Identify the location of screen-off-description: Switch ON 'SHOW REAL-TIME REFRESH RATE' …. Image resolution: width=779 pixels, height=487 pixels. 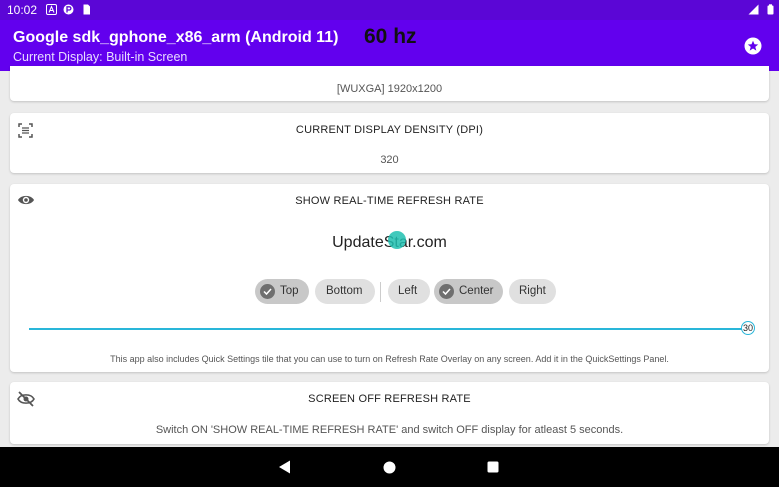
(389, 430).